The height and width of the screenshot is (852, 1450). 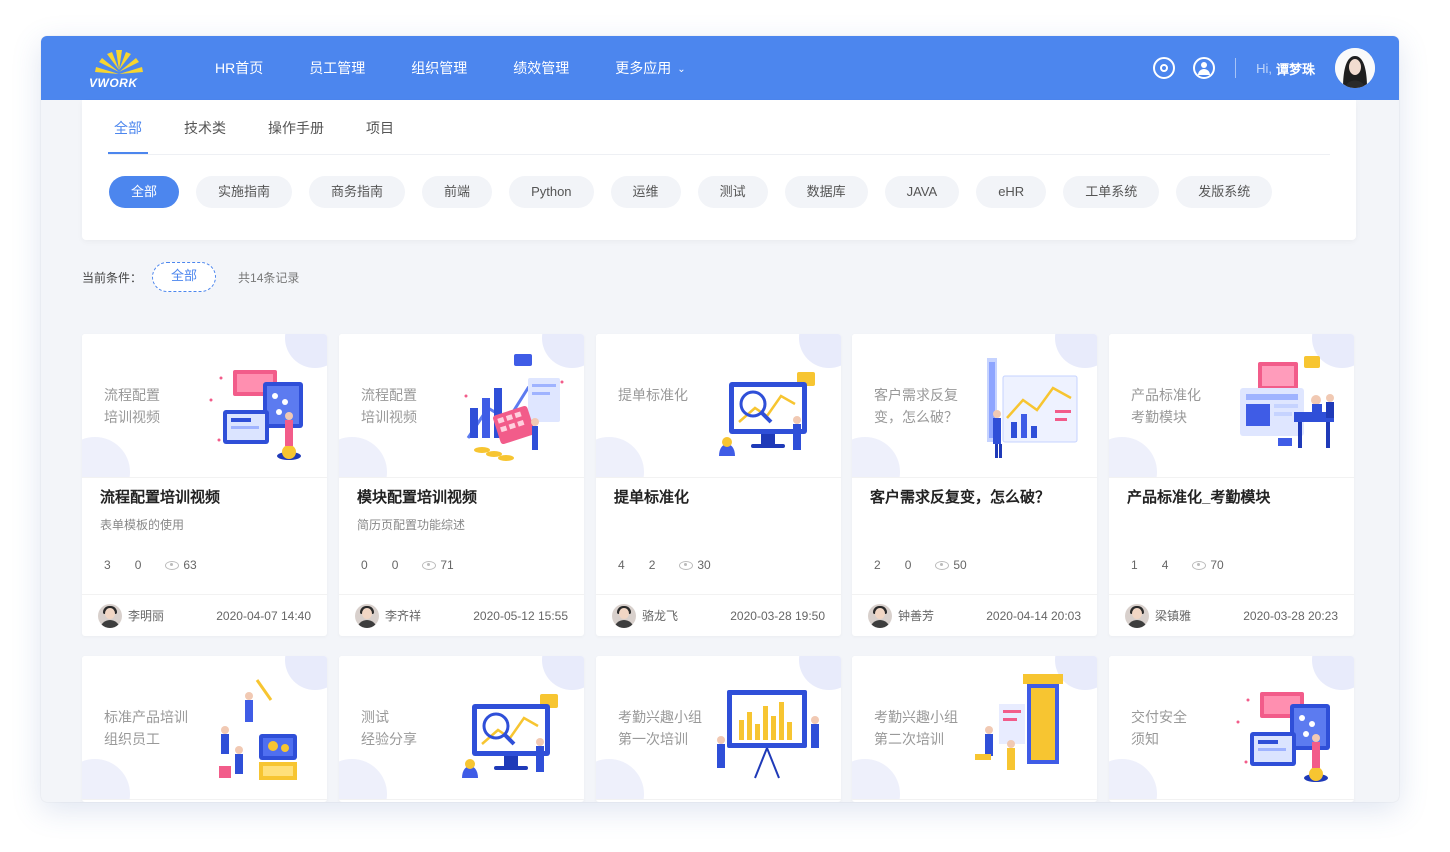 What do you see at coordinates (704, 565) in the screenshot?
I see `view-count-value: 30` at bounding box center [704, 565].